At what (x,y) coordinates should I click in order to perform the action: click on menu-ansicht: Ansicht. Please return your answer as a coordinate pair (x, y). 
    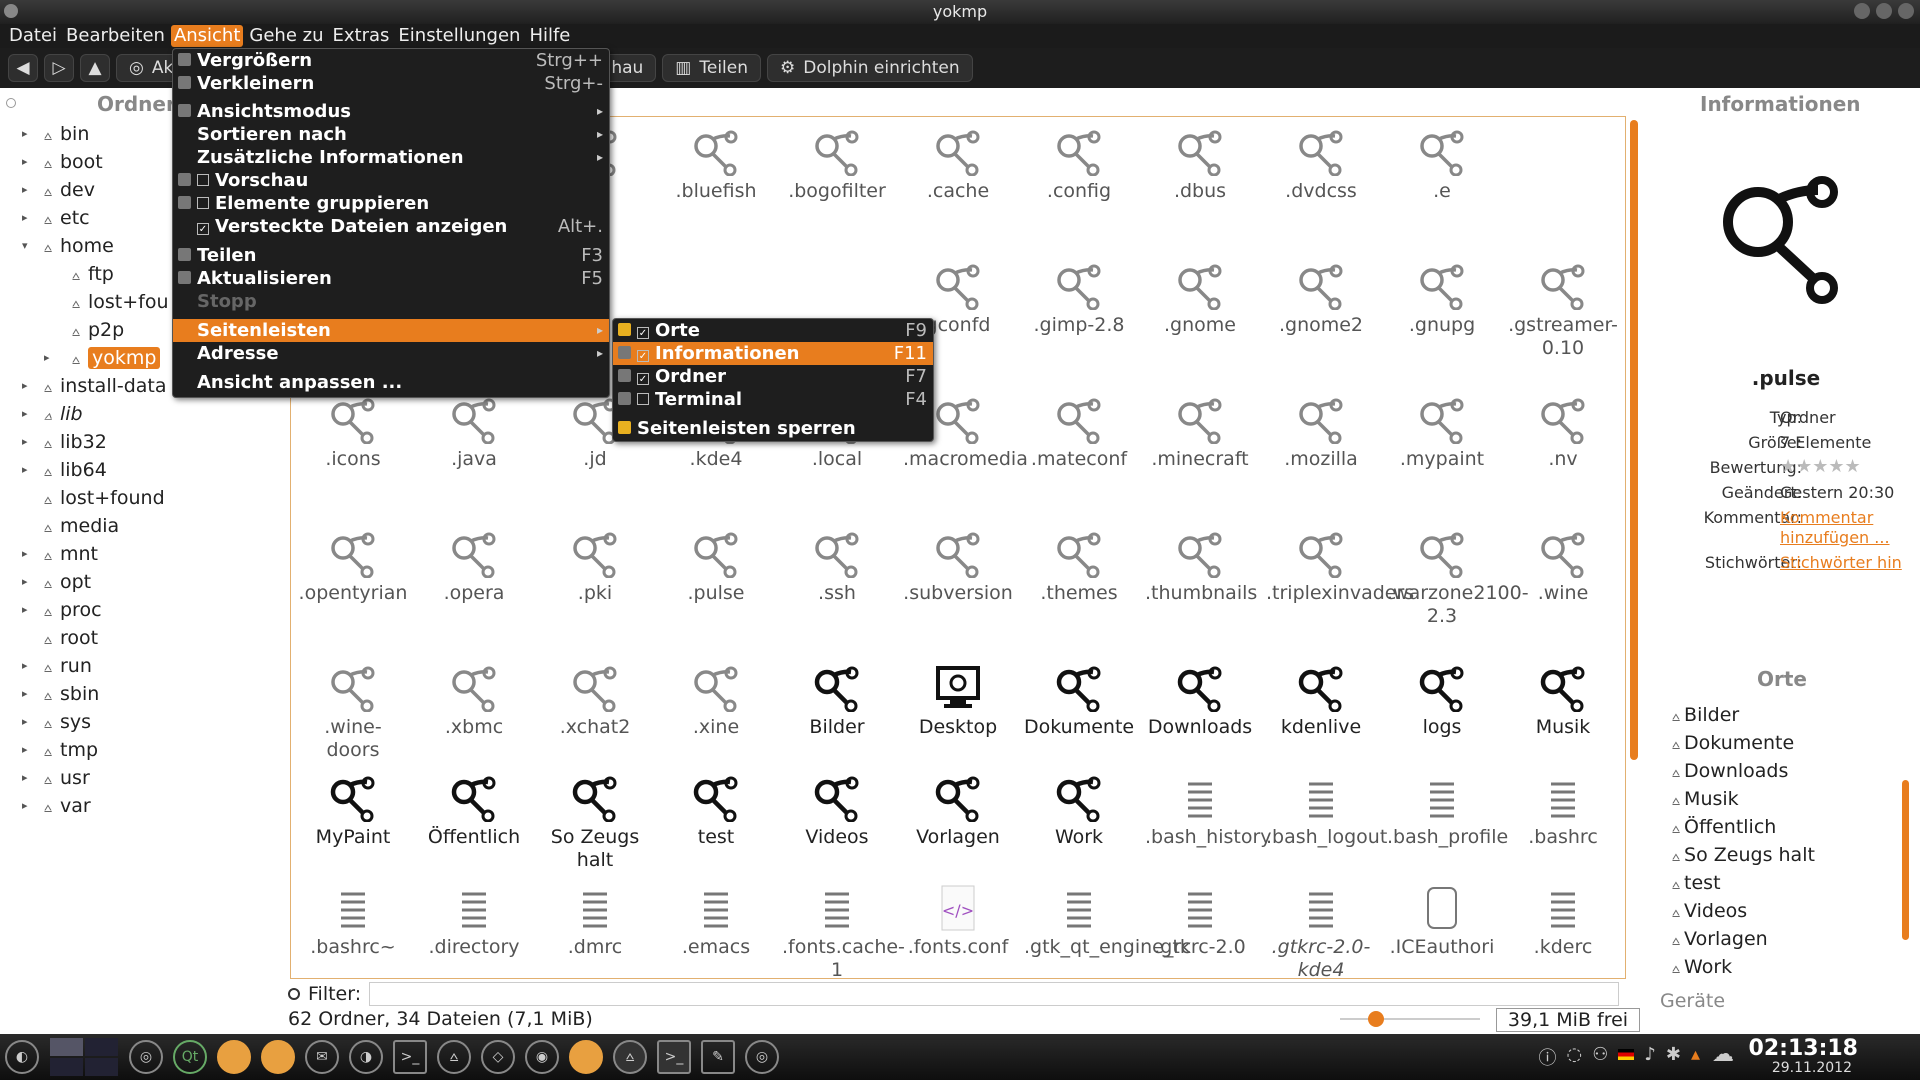
    Looking at the image, I should click on (207, 36).